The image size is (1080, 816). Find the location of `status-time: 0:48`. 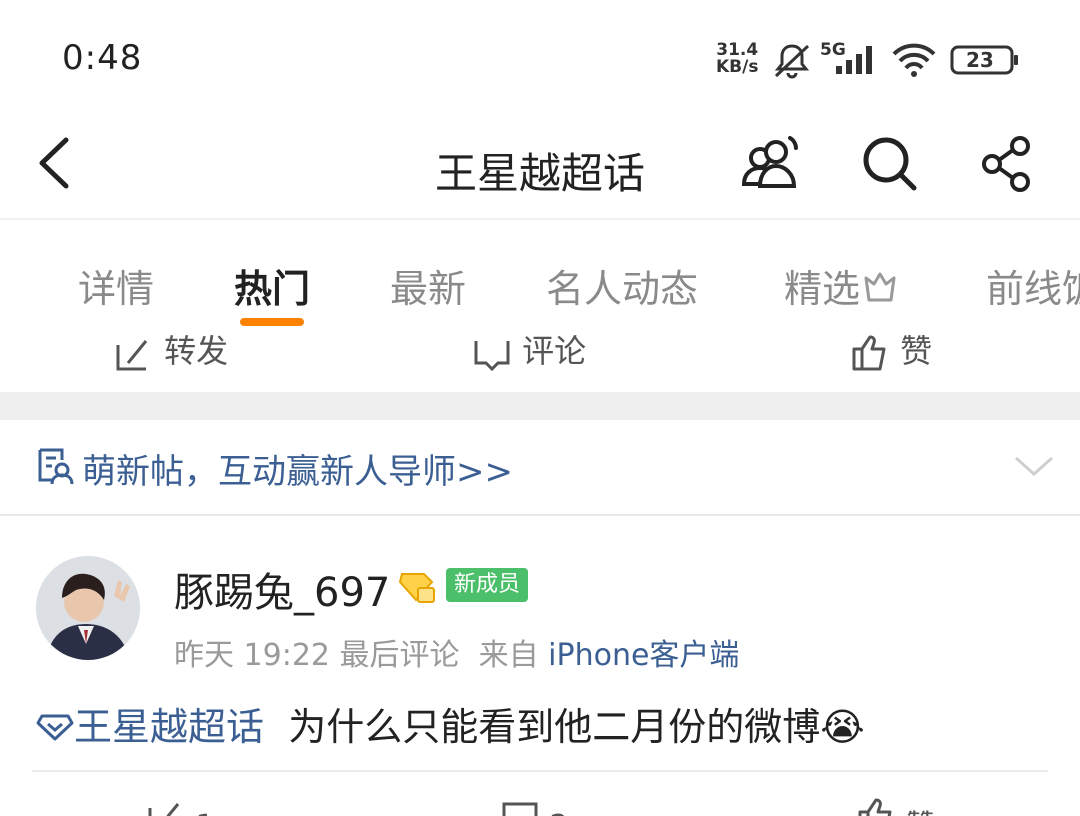

status-time: 0:48 is located at coordinates (102, 58).